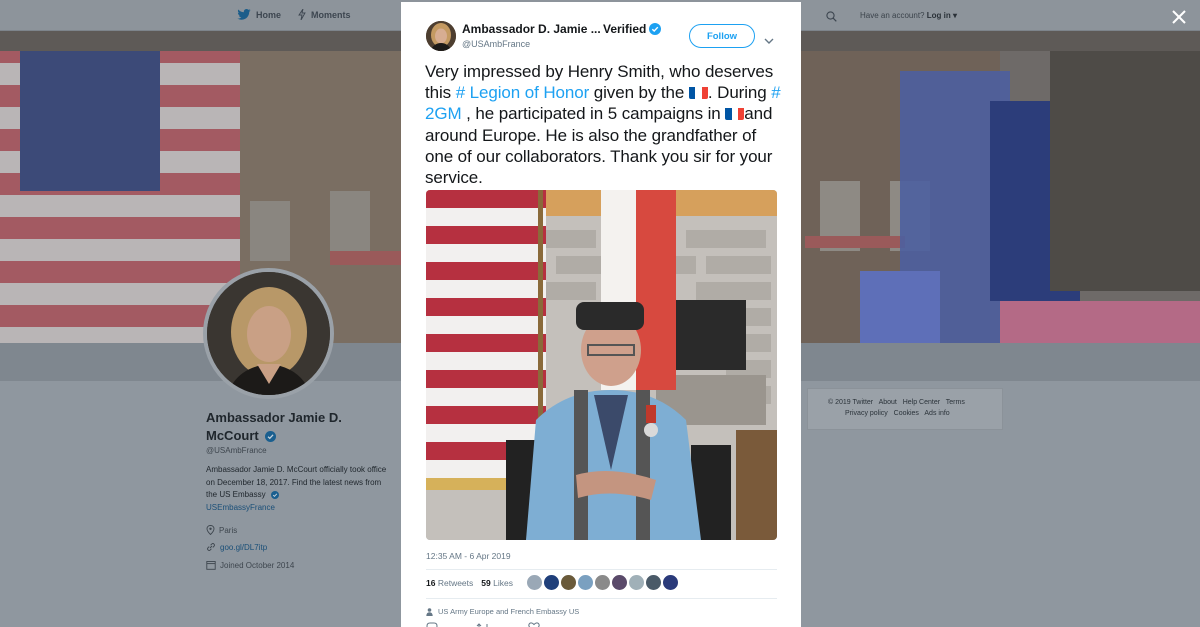  What do you see at coordinates (236, 450) in the screenshot?
I see `profile-handle: @USAmbFrance` at bounding box center [236, 450].